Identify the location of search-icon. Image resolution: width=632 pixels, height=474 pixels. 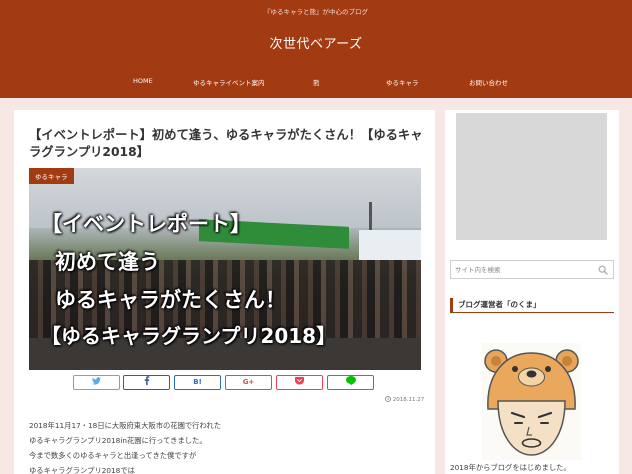
(603, 270).